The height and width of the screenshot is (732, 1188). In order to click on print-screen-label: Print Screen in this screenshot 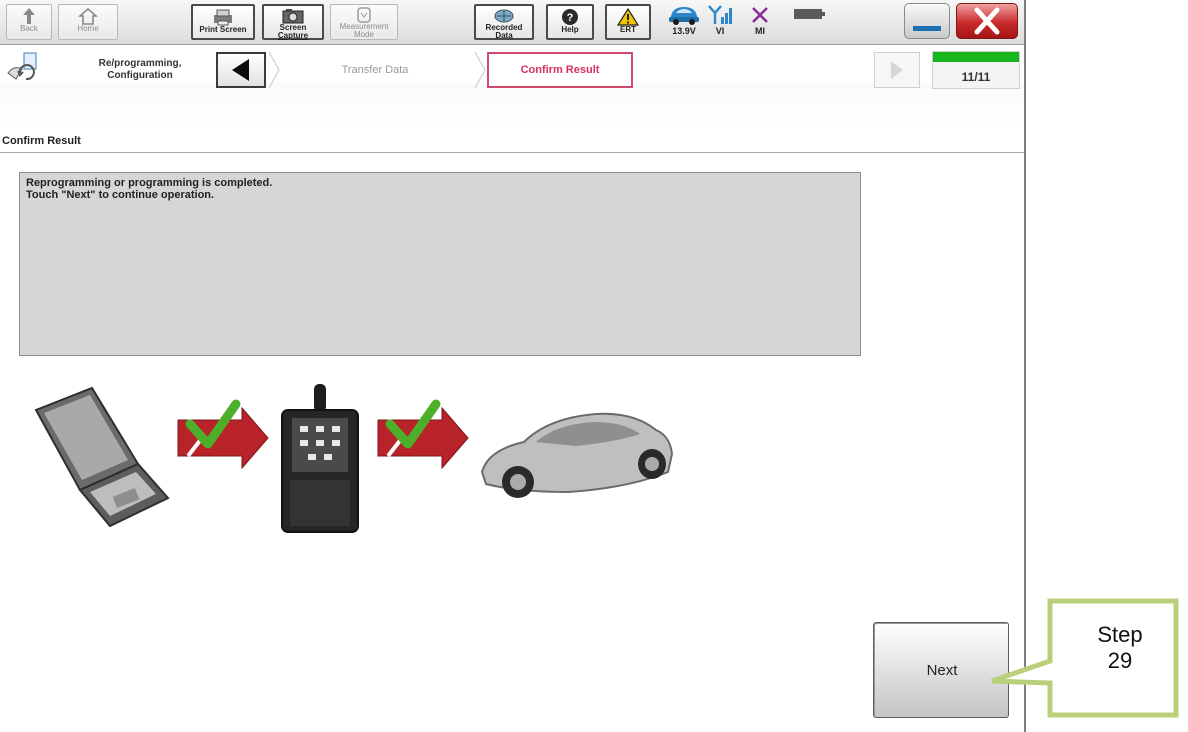, I will do `click(223, 29)`.